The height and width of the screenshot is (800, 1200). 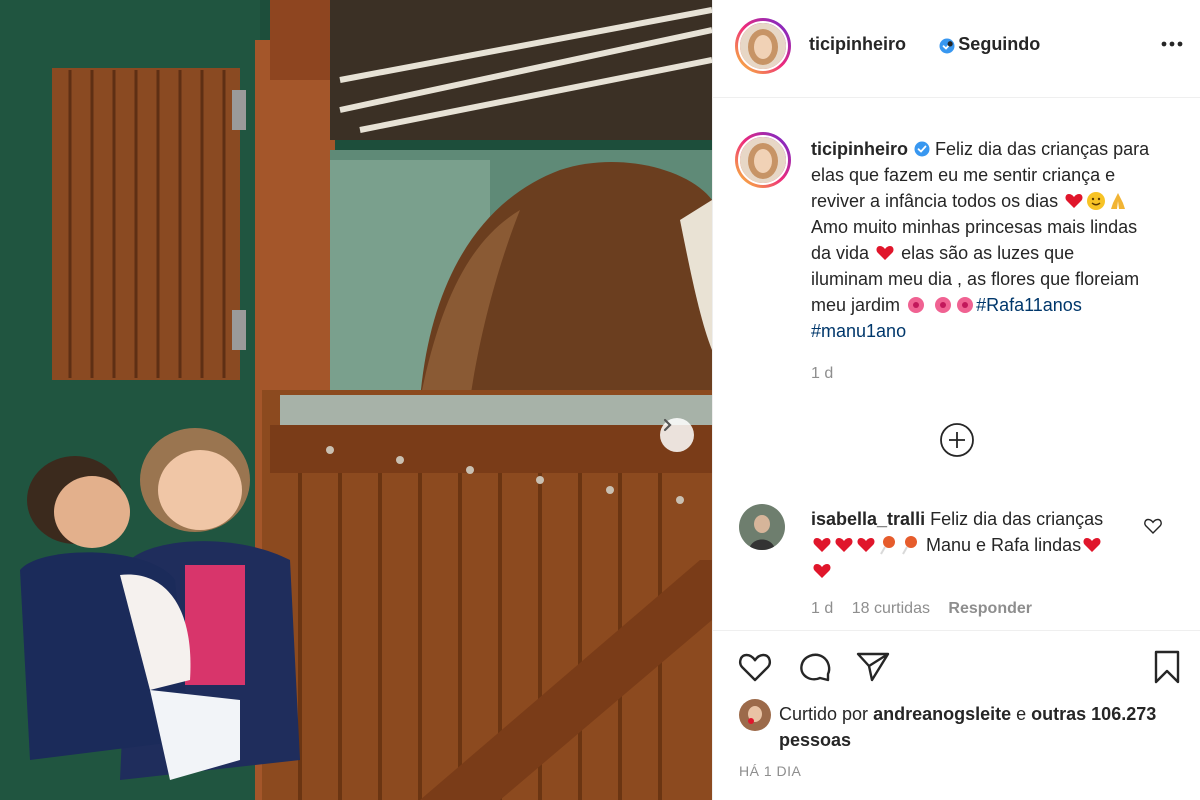 What do you see at coordinates (1172, 44) in the screenshot?
I see `more-dots-icon` at bounding box center [1172, 44].